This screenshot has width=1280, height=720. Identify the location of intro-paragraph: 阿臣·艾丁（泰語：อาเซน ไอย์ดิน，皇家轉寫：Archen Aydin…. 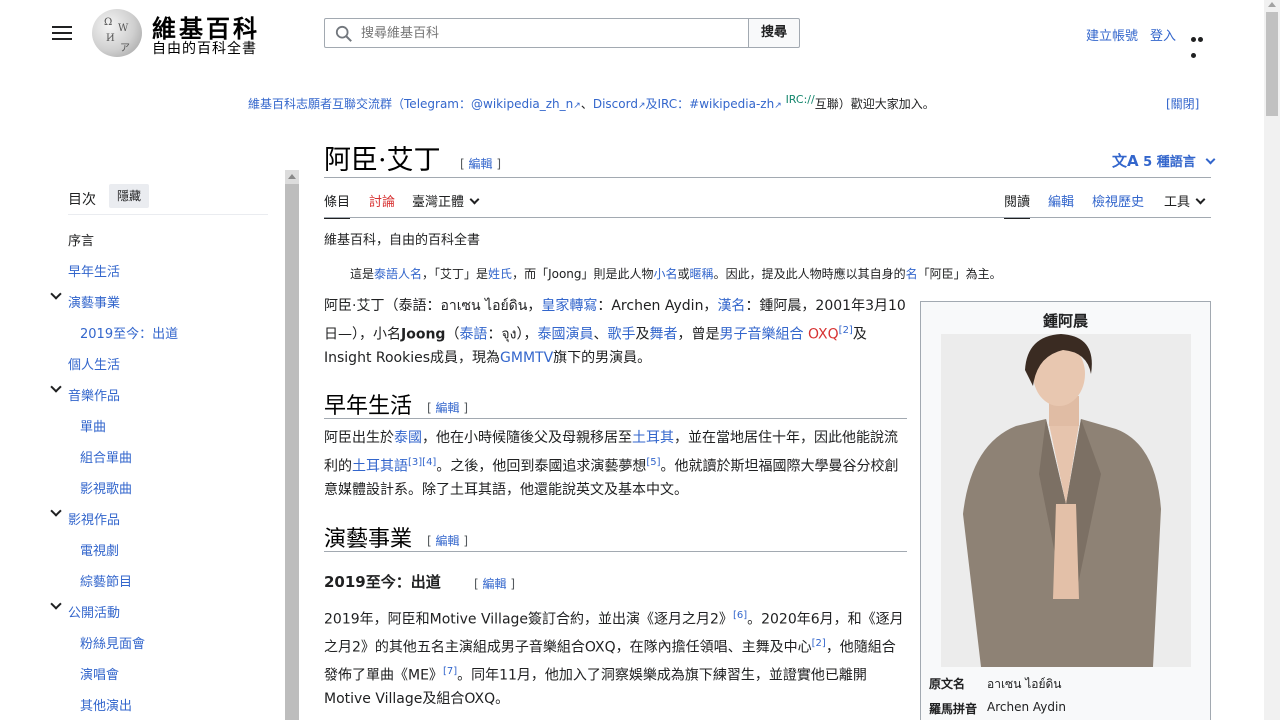
(615, 332).